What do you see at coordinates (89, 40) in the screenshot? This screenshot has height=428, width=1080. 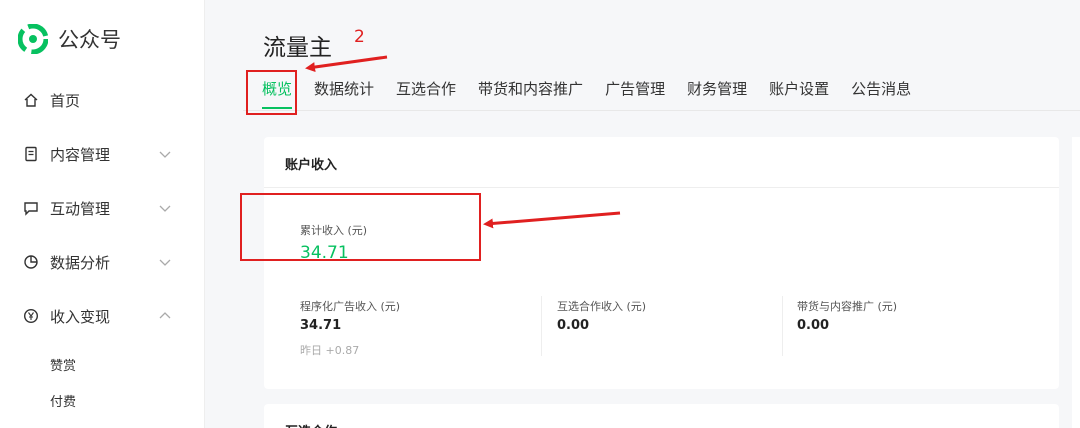 I see `brand-name: 公众号` at bounding box center [89, 40].